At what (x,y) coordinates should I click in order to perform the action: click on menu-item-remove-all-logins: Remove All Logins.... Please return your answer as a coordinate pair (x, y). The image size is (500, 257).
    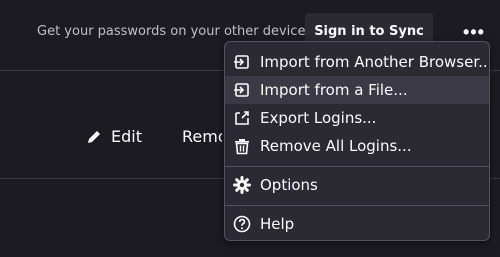
    Looking at the image, I should click on (357, 146).